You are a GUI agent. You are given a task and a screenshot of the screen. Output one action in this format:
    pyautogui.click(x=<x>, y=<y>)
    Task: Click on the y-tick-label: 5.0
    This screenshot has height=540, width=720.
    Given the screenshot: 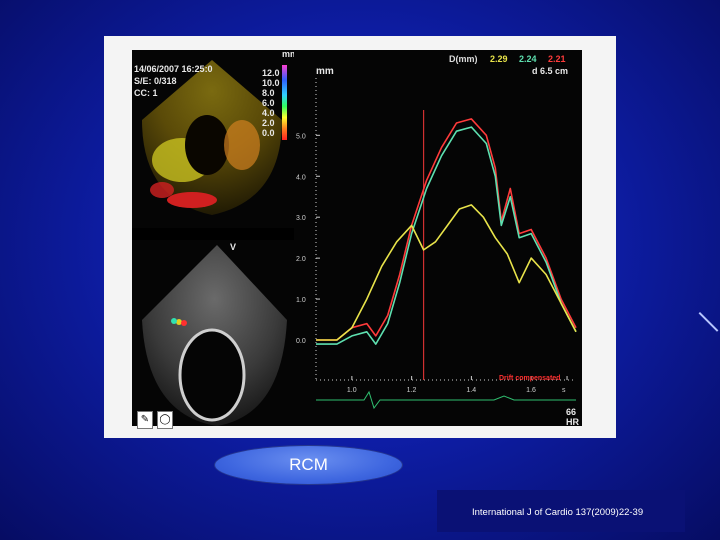 What is the action you would take?
    pyautogui.click(x=301, y=136)
    